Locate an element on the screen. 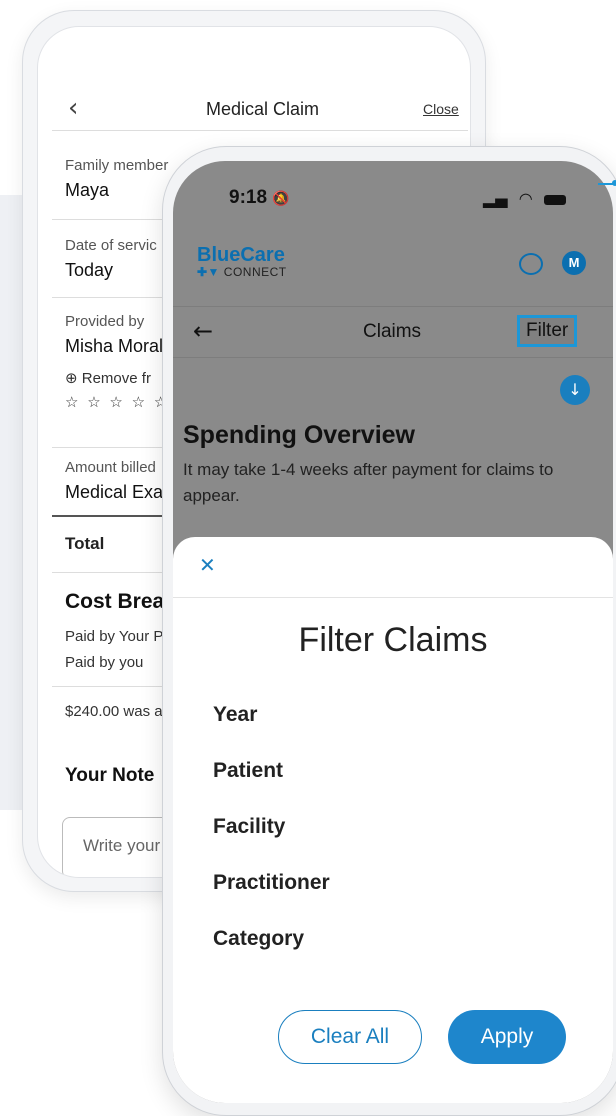 Image resolution: width=616 pixels, height=1116 pixels. filter-option-year: Year is located at coordinates (235, 715).